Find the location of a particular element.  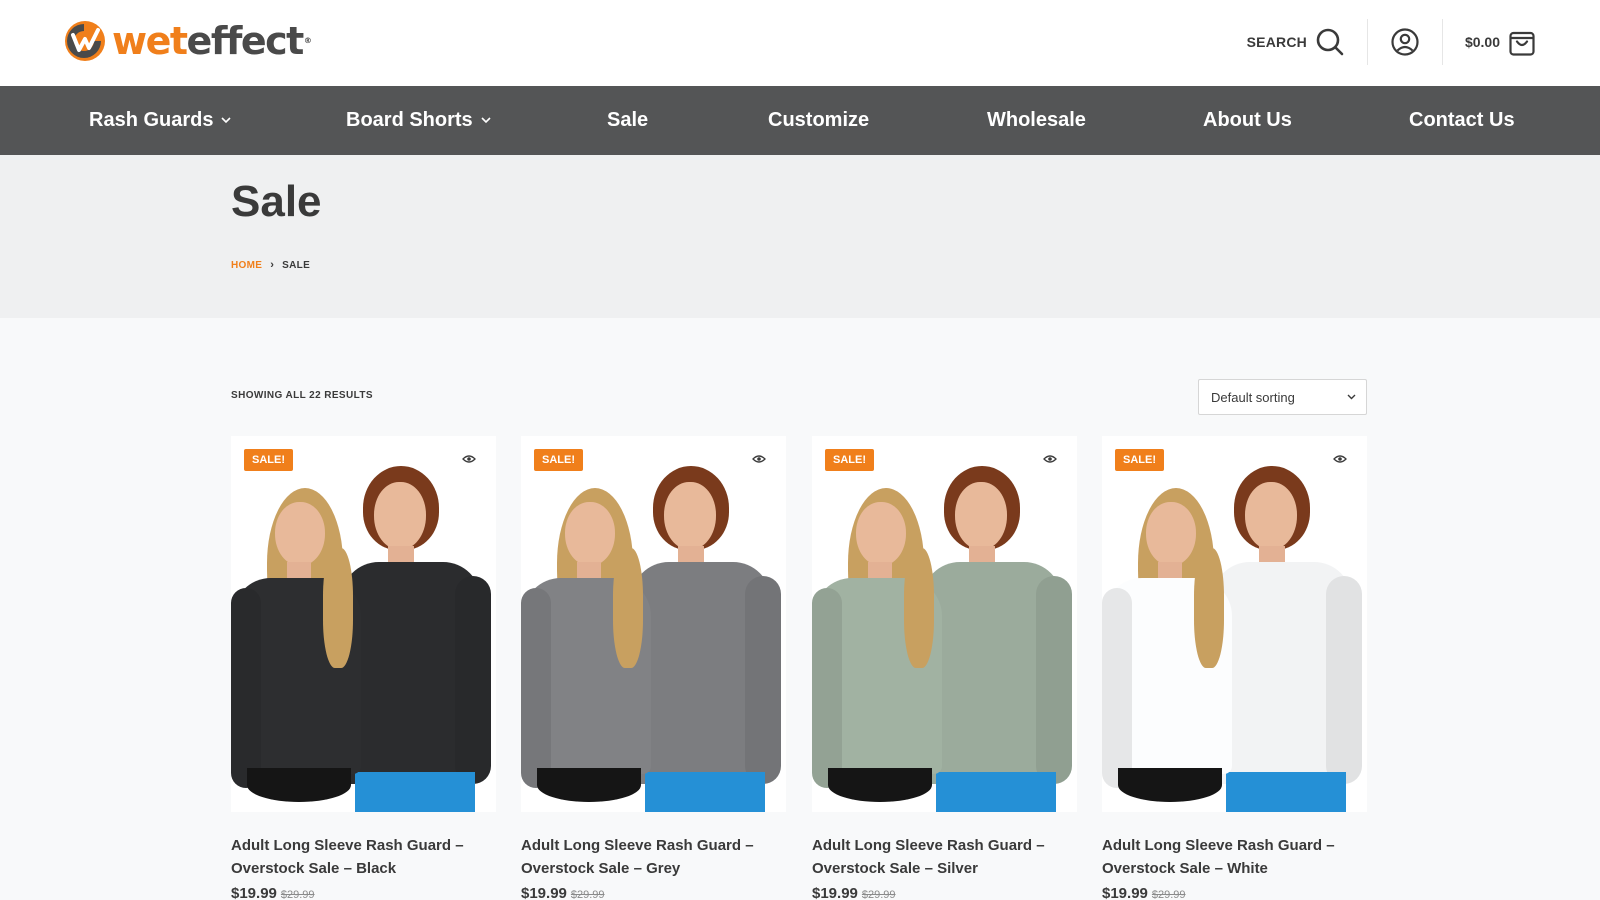

site-logo: weteffect® is located at coordinates (188, 41).